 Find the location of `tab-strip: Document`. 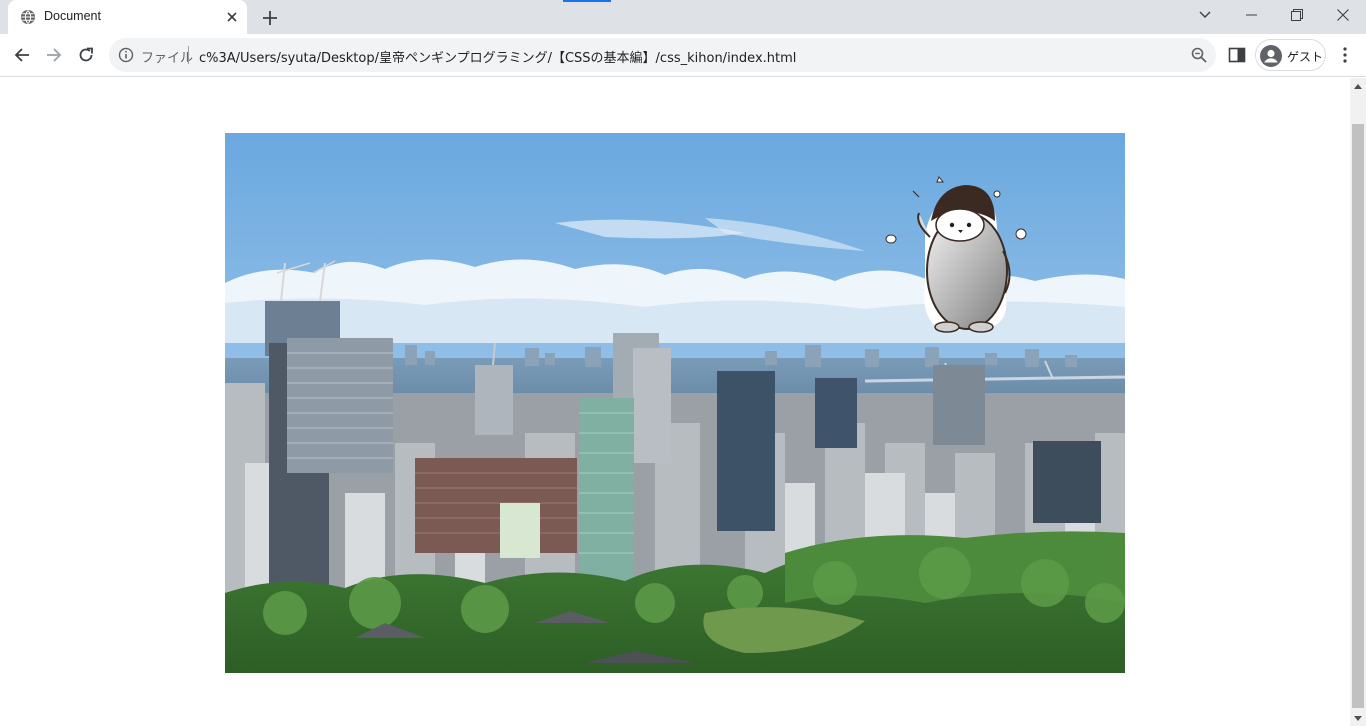

tab-strip: Document is located at coordinates (683, 17).